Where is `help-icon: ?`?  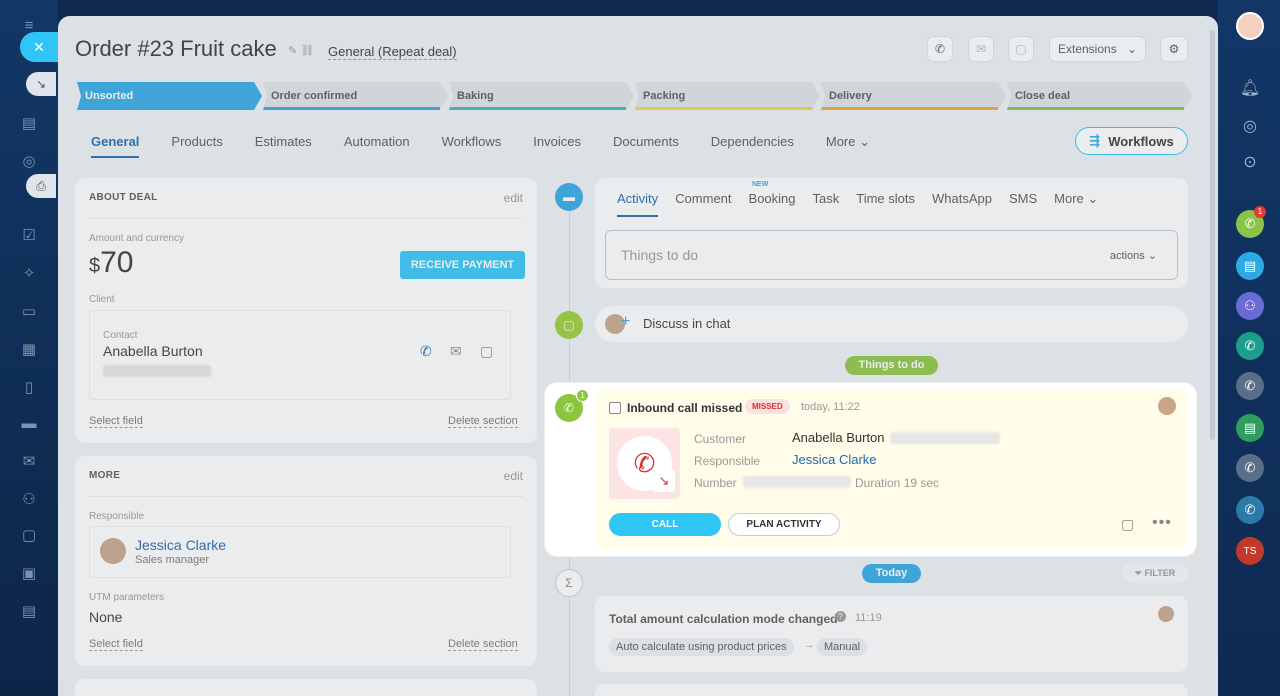
help-icon: ? is located at coordinates (840, 616).